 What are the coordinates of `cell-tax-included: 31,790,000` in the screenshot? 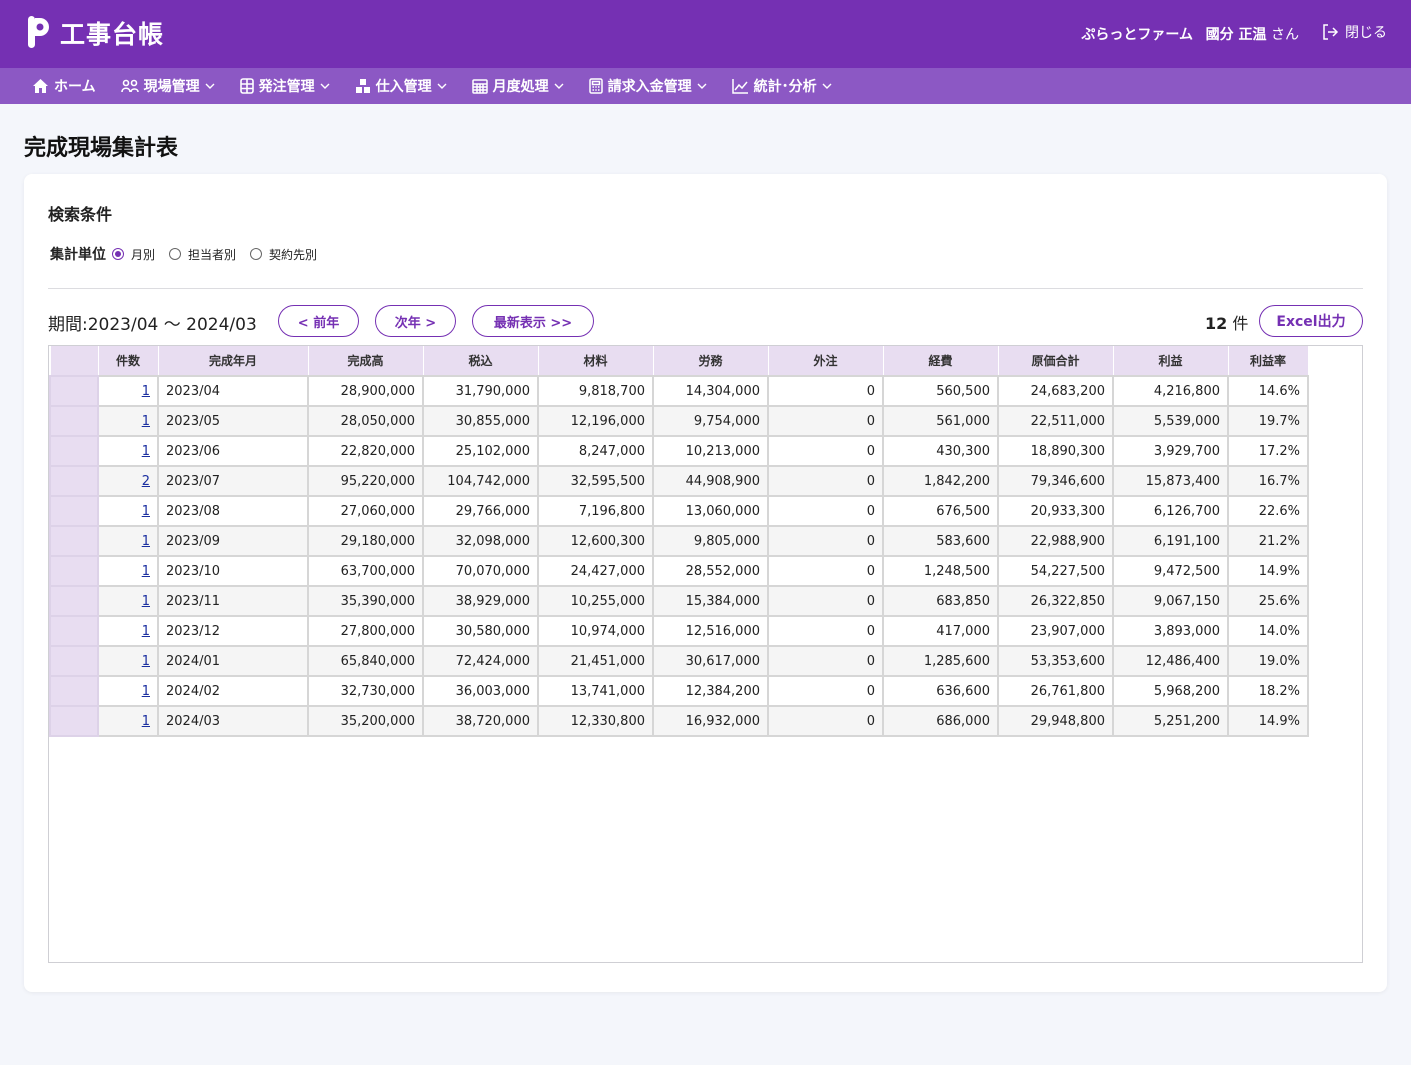 It's located at (480, 391).